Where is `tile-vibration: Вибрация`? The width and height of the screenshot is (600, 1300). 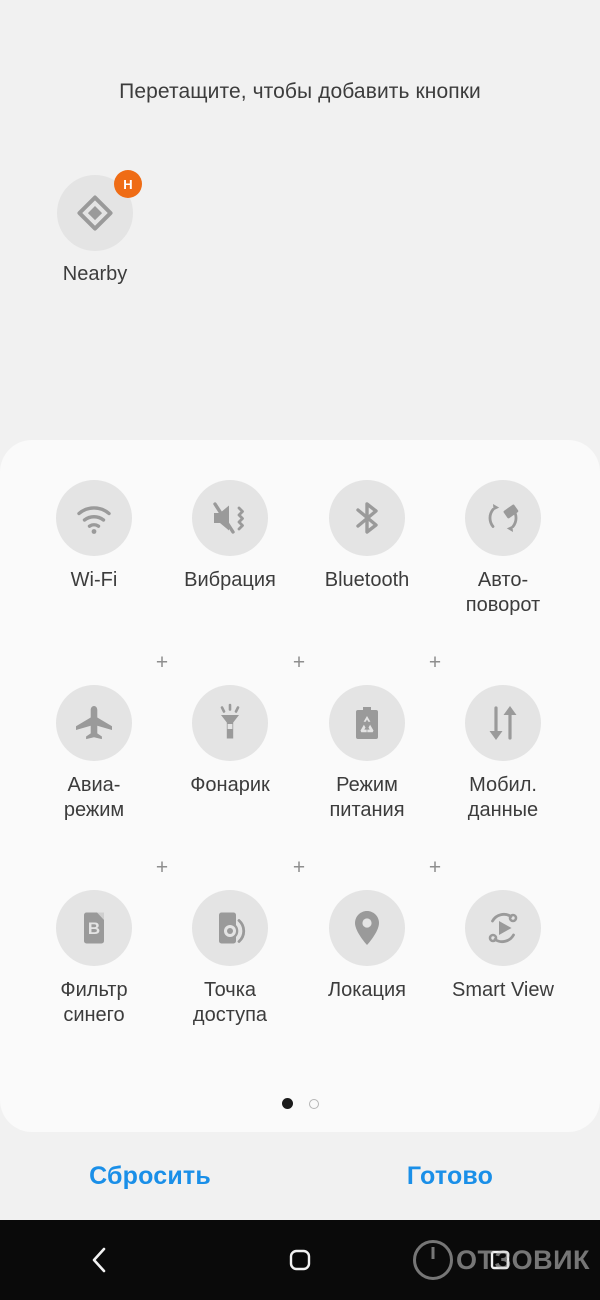
tile-vibration: Вибрация is located at coordinates (230, 536).